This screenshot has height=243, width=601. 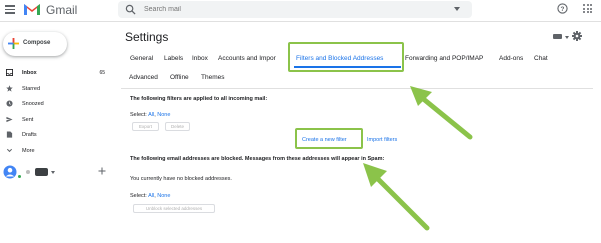 What do you see at coordinates (102, 171) in the screenshot?
I see `add-contact-icon` at bounding box center [102, 171].